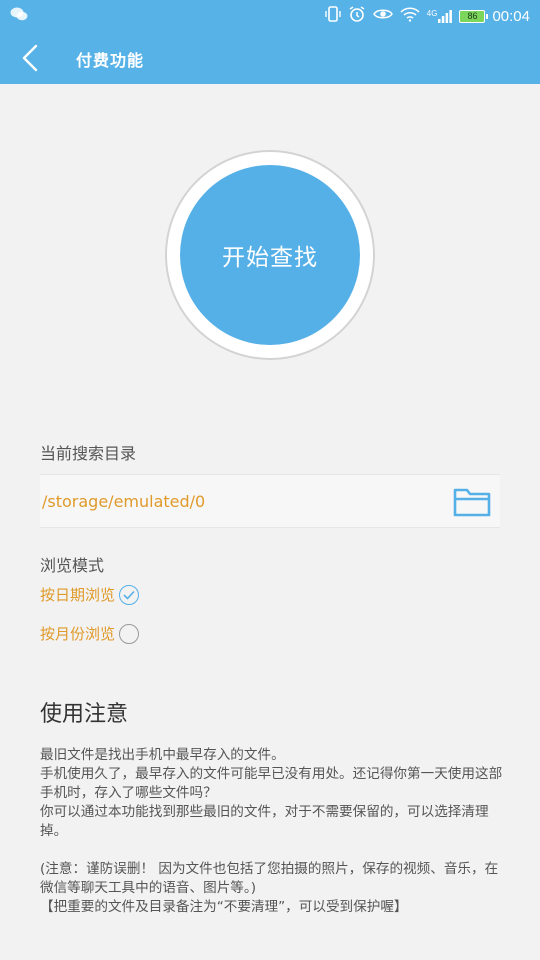 The height and width of the screenshot is (960, 540). What do you see at coordinates (264, 821) in the screenshot?
I see `notes-paragraph: 你可以通过本功能找到那些最旧的文件，对于不需要保留的，可以选择清理掉。` at bounding box center [264, 821].